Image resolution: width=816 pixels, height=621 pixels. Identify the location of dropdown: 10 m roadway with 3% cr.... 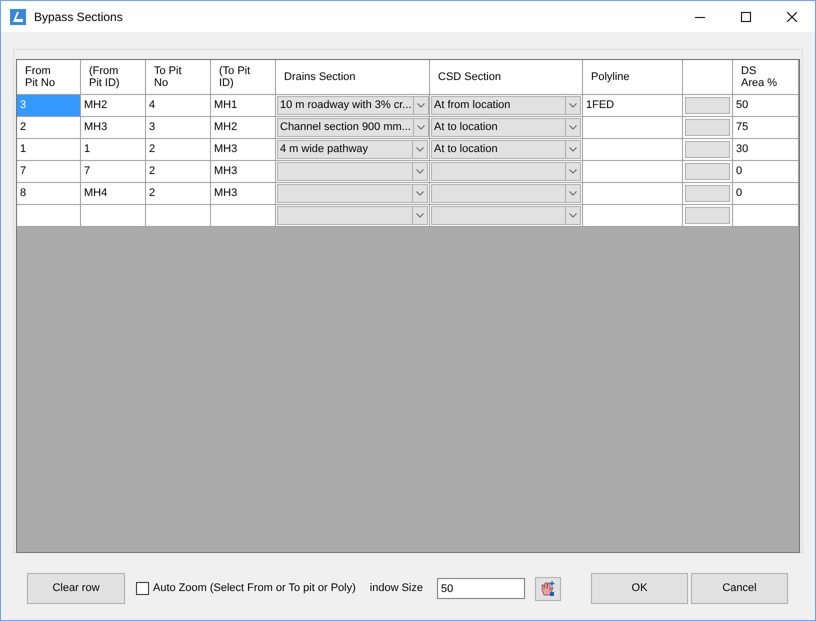
(353, 105).